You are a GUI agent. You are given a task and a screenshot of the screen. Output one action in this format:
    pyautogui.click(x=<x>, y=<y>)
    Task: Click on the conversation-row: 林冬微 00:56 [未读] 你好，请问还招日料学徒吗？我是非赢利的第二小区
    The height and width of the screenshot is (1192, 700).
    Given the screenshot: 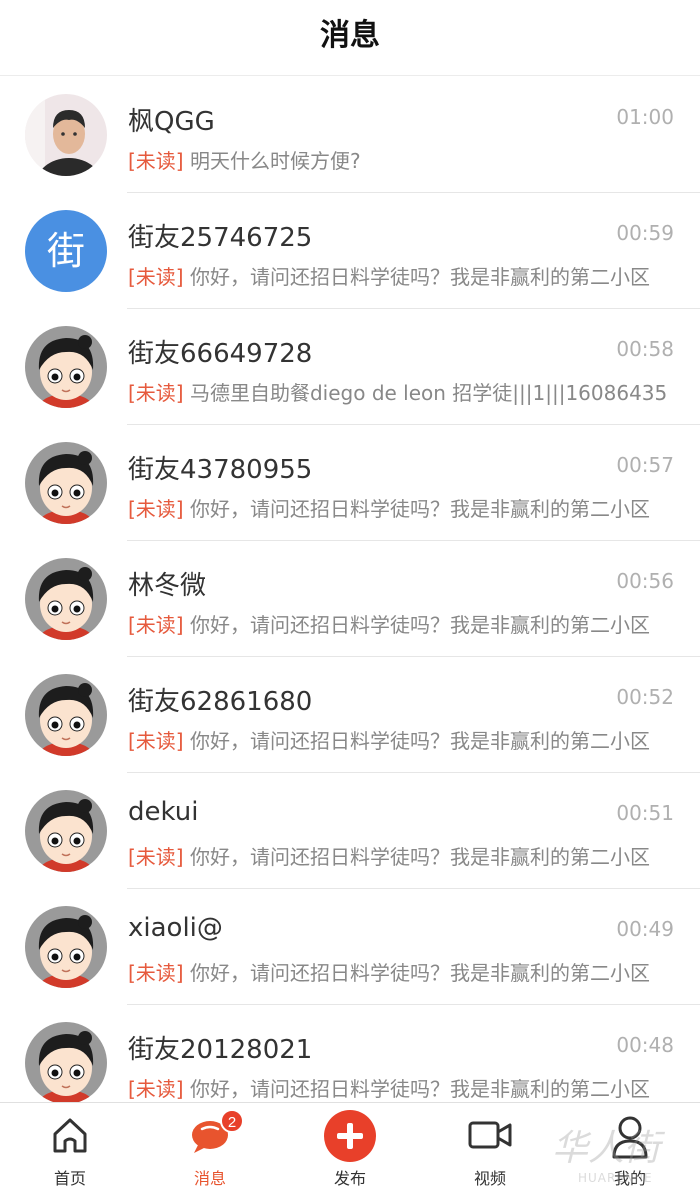 What is the action you would take?
    pyautogui.click(x=350, y=599)
    